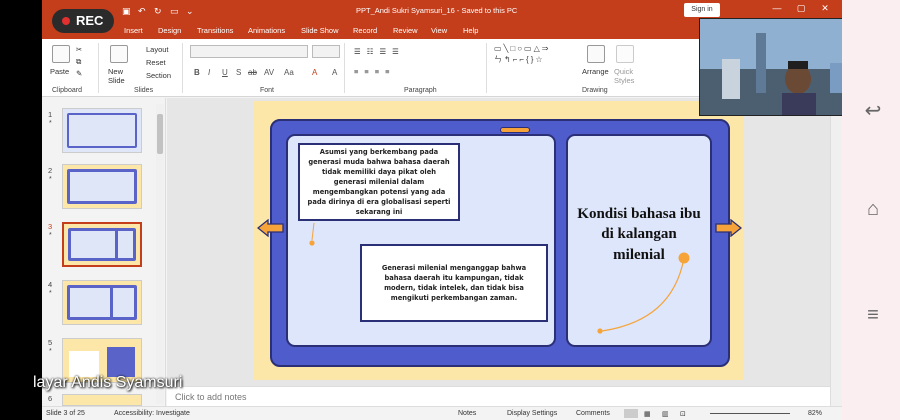  What do you see at coordinates (532, 413) in the screenshot?
I see `display-settings-button: Display Settings` at bounding box center [532, 413].